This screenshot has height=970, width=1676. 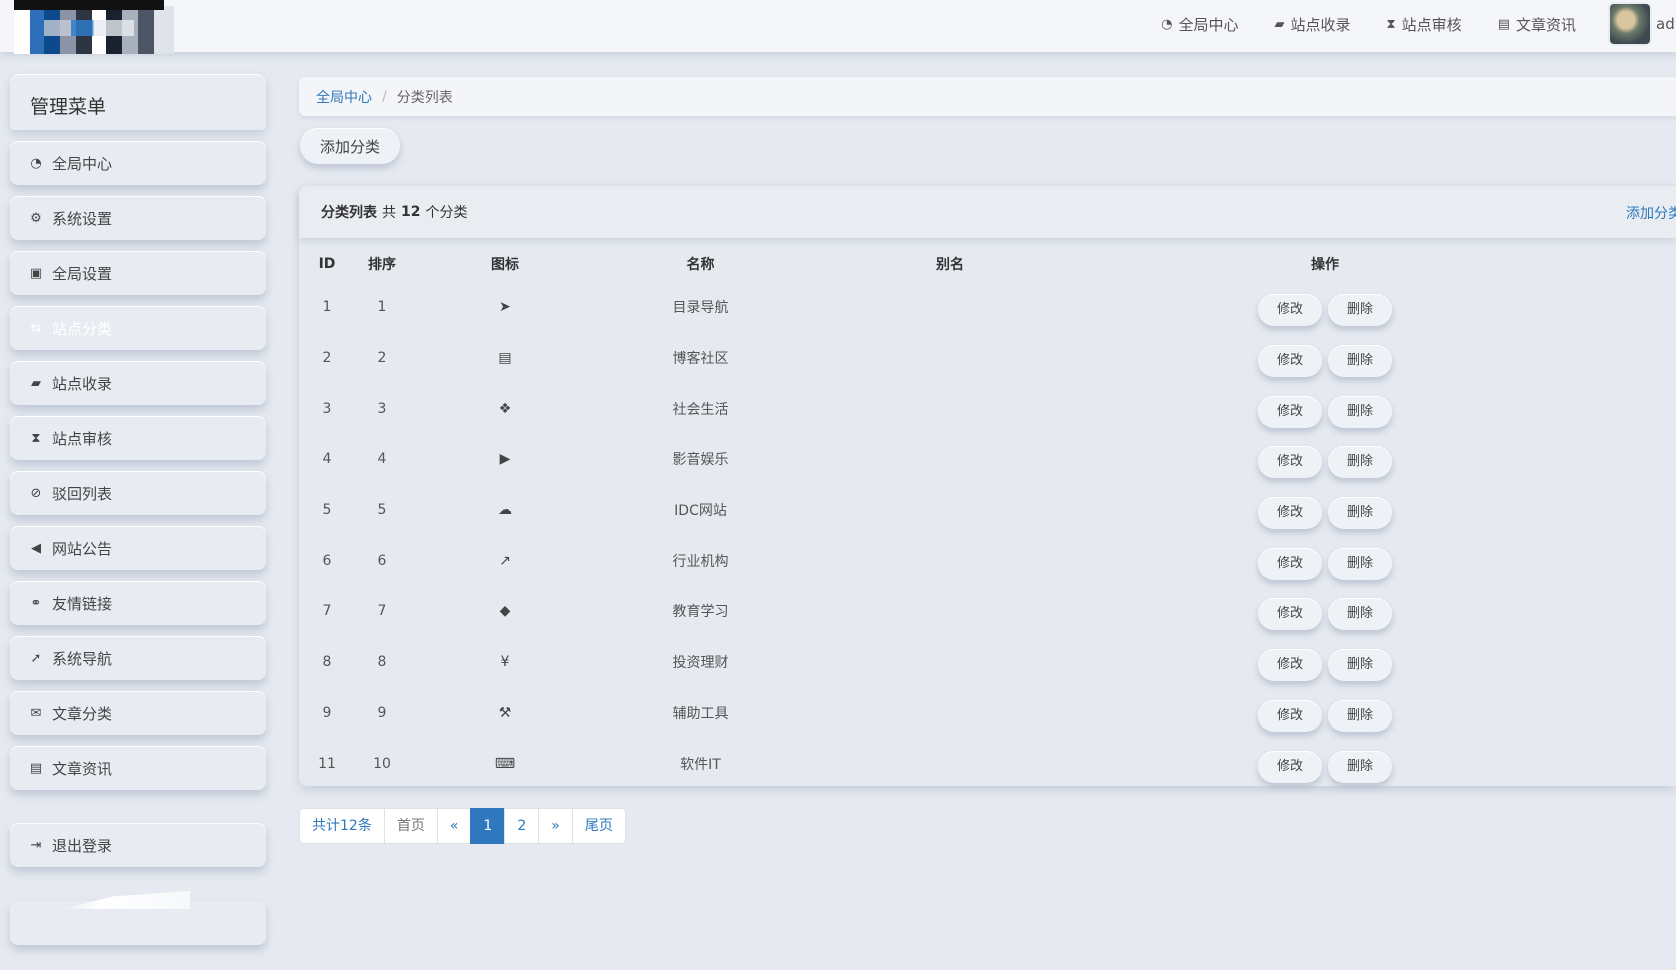 What do you see at coordinates (350, 146) in the screenshot?
I see `add-category-button: 添加分类` at bounding box center [350, 146].